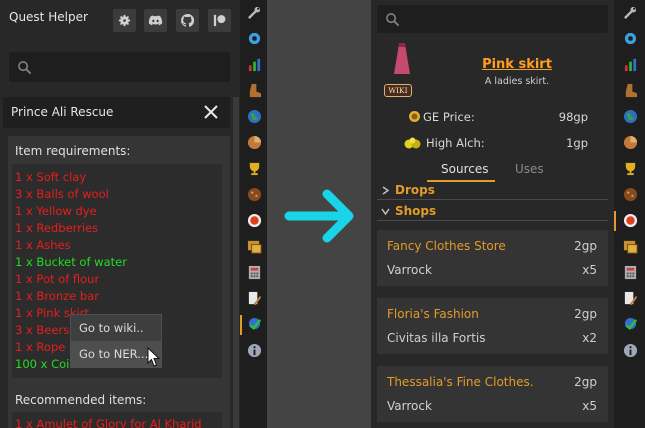  I want to click on shop-card: Fancy Clothes Store 2gp Varrock x5, so click(492, 258).